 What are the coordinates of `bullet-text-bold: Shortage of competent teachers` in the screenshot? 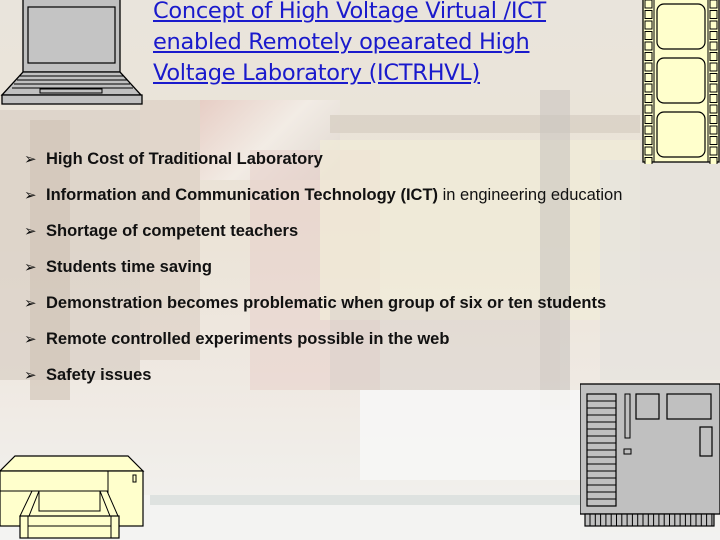 It's located at (172, 231).